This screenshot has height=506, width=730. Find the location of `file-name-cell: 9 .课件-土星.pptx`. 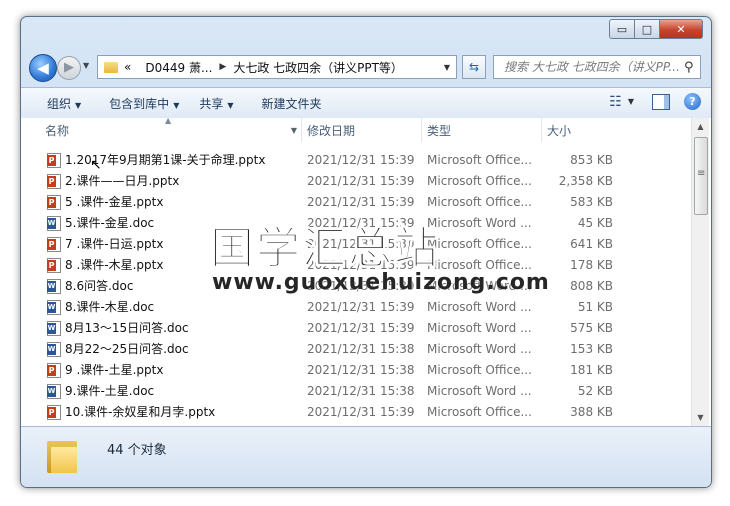

file-name-cell: 9 .课件-土星.pptx is located at coordinates (105, 370).